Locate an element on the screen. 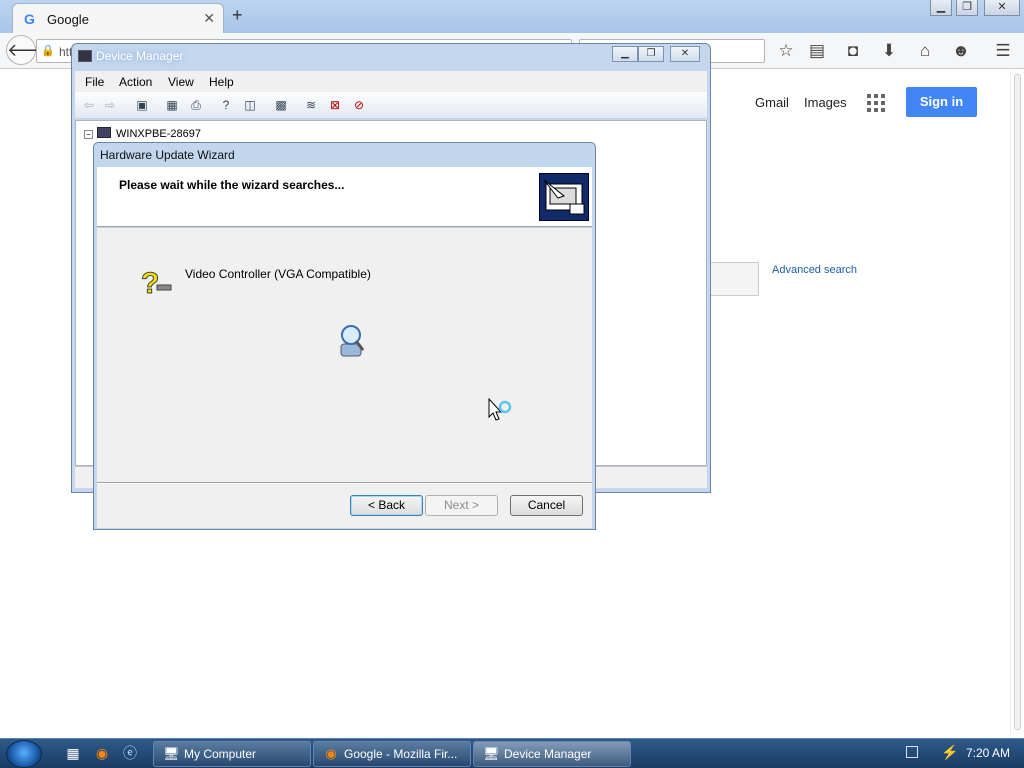  close-window-button: ✕ is located at coordinates (1002, 8).